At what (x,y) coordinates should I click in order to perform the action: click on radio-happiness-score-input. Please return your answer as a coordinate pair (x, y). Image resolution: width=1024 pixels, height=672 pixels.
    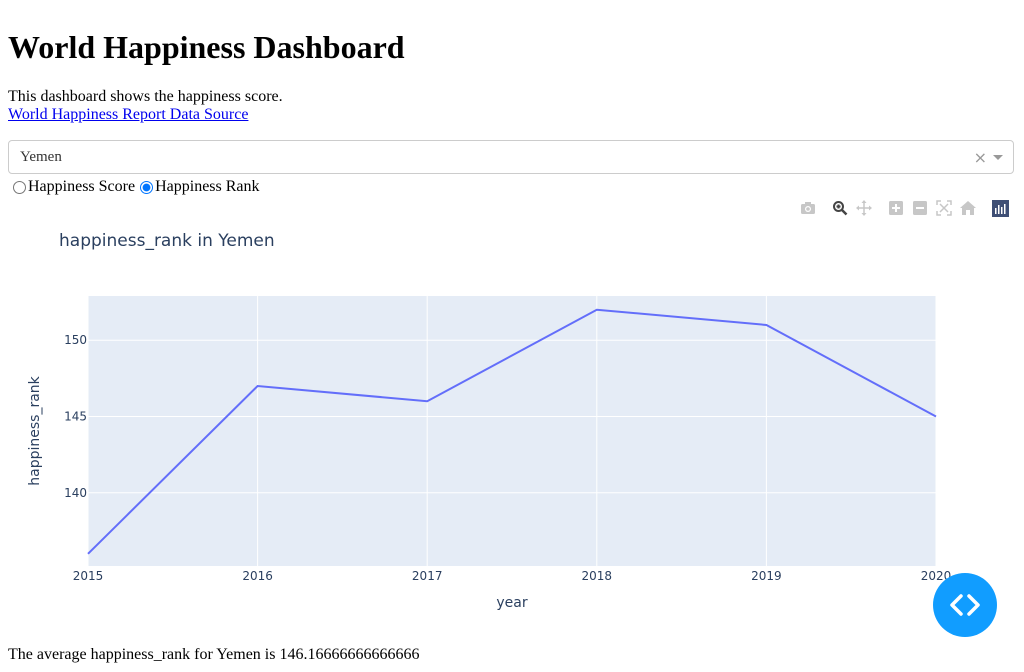
    Looking at the image, I should click on (19, 187).